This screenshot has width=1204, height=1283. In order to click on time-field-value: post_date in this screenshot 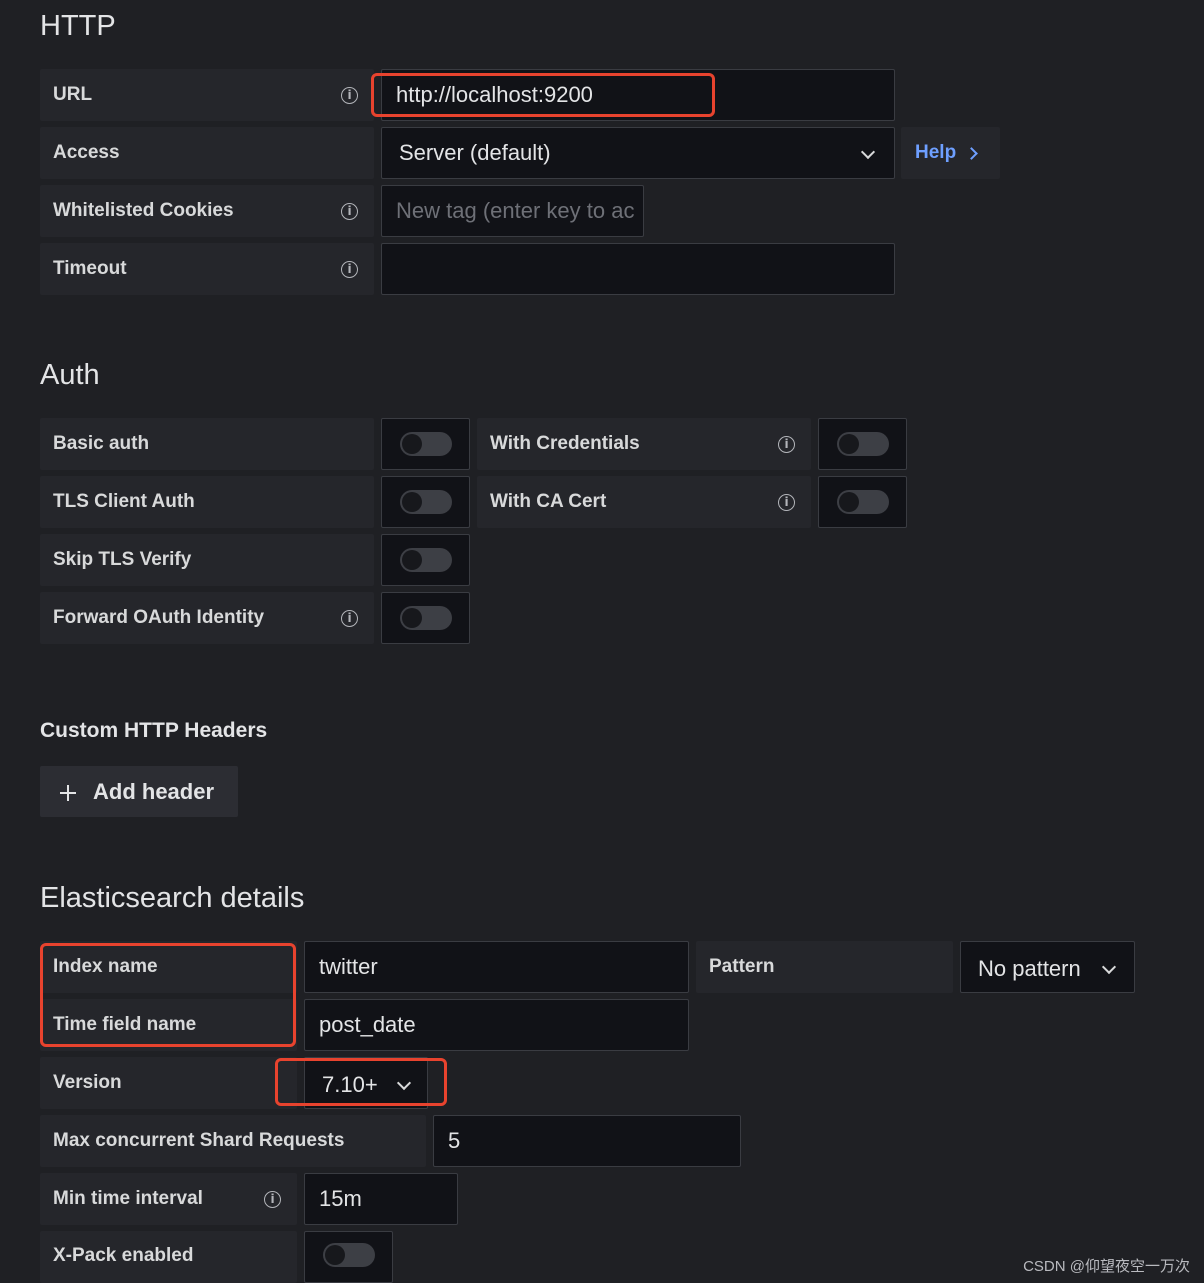, I will do `click(367, 1024)`.